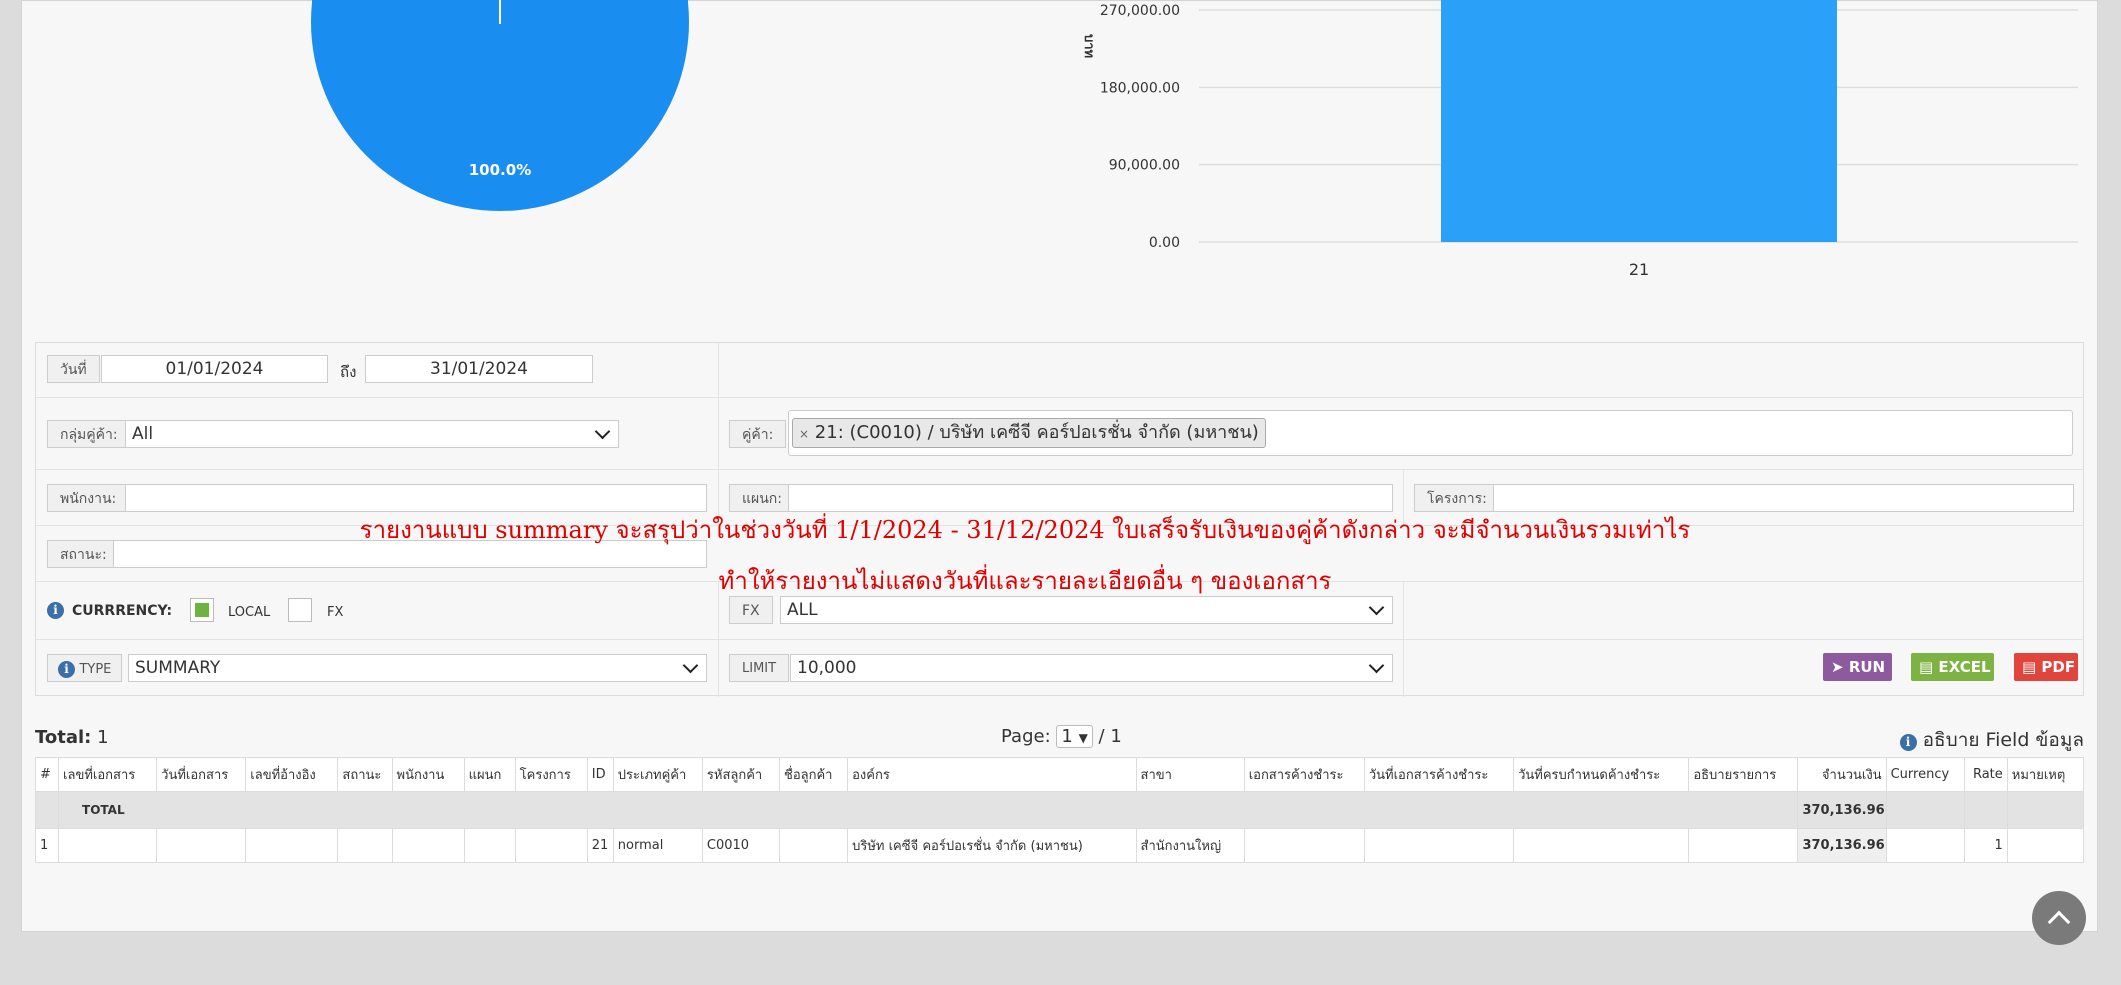  I want to click on limit-value: 10,000, so click(827, 668).